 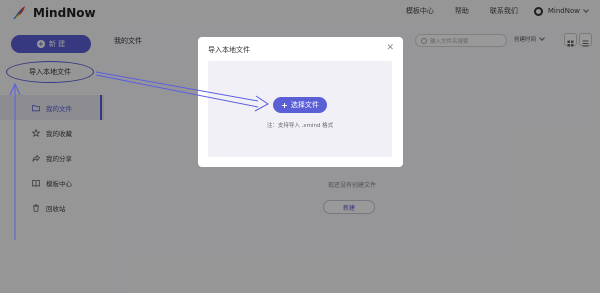 What do you see at coordinates (304, 105) in the screenshot?
I see `choose-file-label: 选择文件` at bounding box center [304, 105].